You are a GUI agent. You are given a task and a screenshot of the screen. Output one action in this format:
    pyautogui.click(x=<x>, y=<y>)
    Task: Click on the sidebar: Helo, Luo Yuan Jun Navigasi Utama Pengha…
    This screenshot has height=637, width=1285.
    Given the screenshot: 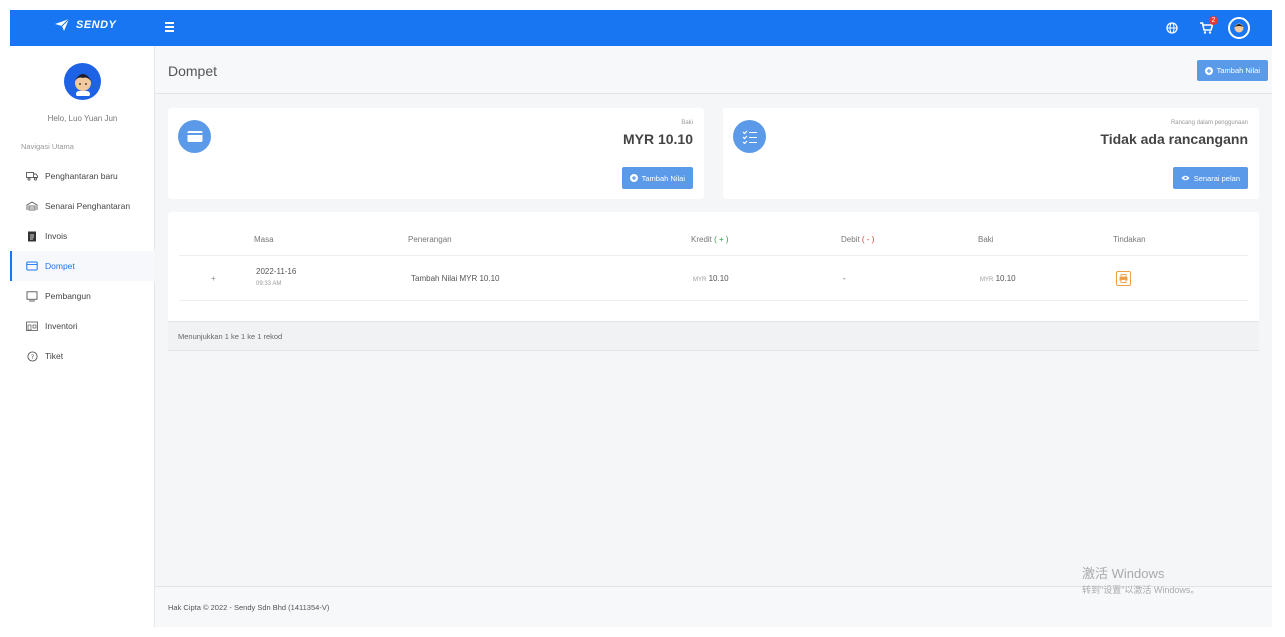 What is the action you would take?
    pyautogui.click(x=82, y=336)
    